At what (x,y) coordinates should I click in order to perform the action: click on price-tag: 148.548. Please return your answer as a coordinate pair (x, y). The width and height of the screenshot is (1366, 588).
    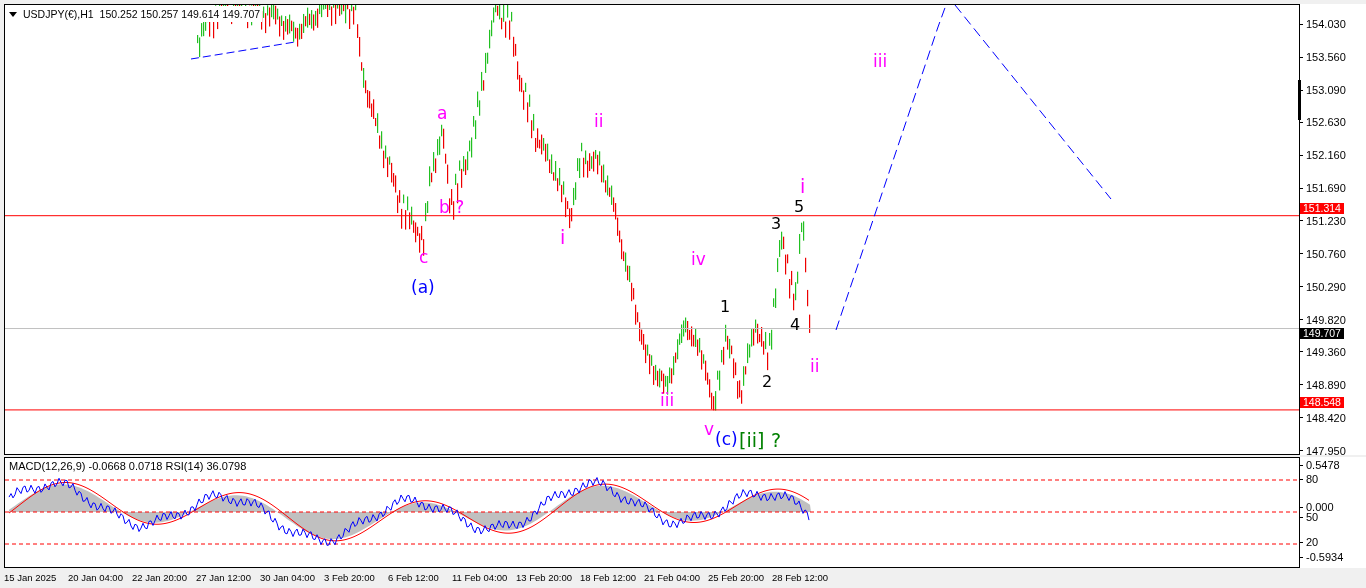
    Looking at the image, I should click on (1322, 402).